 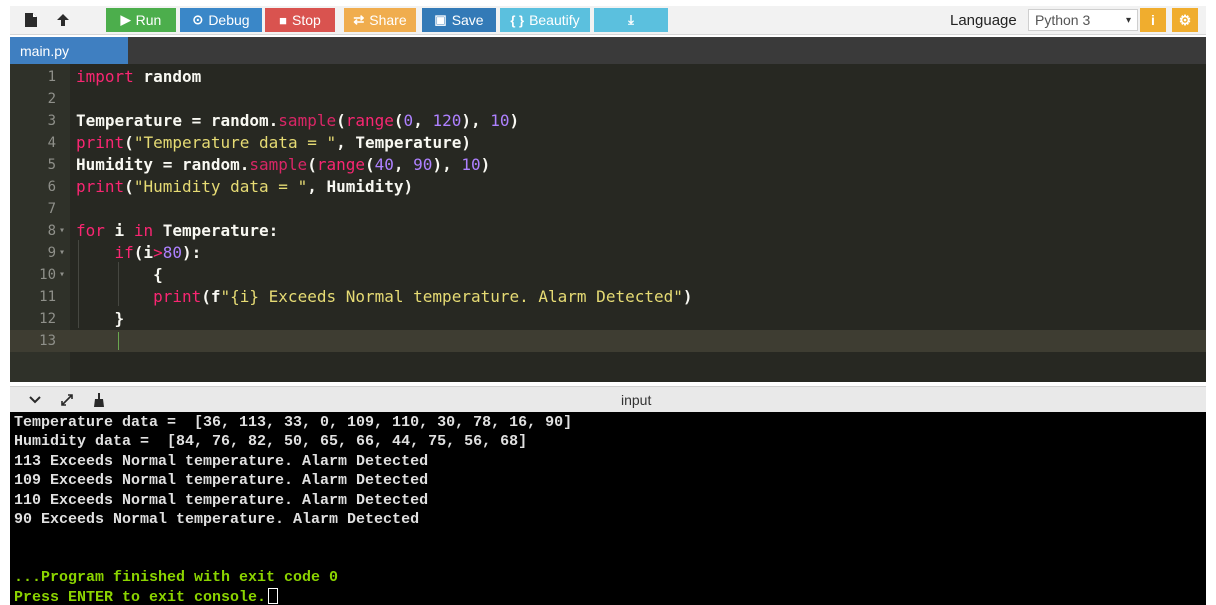 What do you see at coordinates (467, 20) in the screenshot?
I see `save-button-label: Save` at bounding box center [467, 20].